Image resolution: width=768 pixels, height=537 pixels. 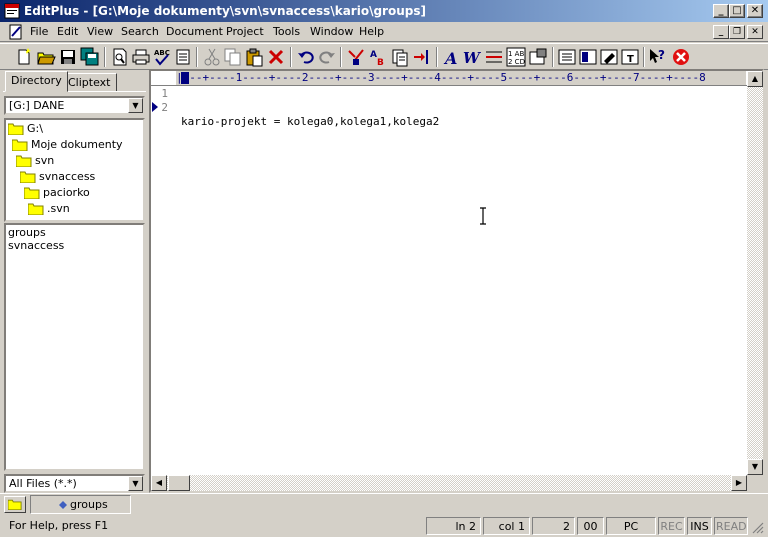 I want to click on text-line: kario-projekt = kolega0,kolega1,kolega2, so click(x=461, y=122).